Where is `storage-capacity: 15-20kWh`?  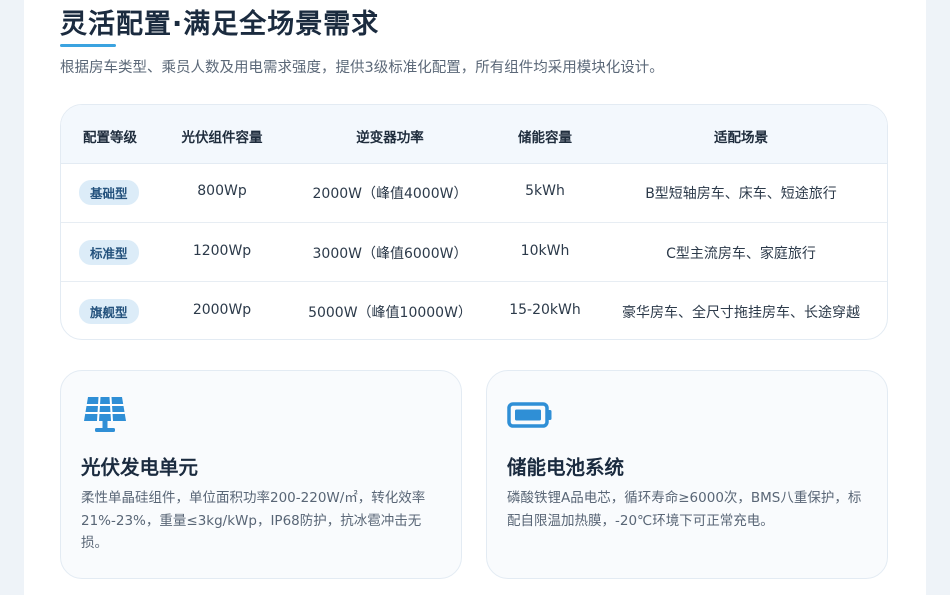 storage-capacity: 15-20kWh is located at coordinates (545, 310).